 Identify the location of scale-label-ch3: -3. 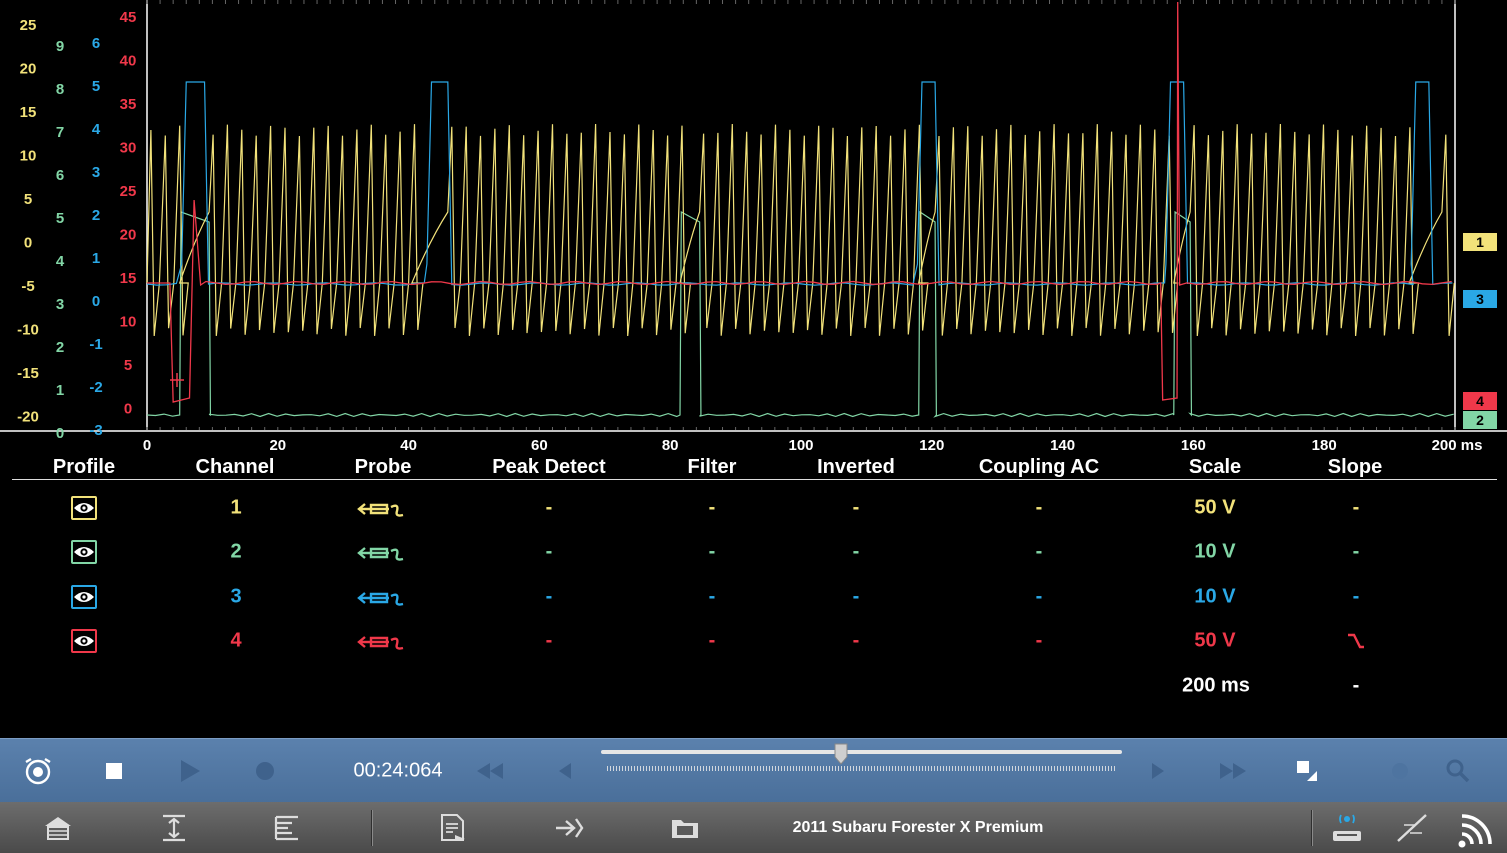
(95, 430).